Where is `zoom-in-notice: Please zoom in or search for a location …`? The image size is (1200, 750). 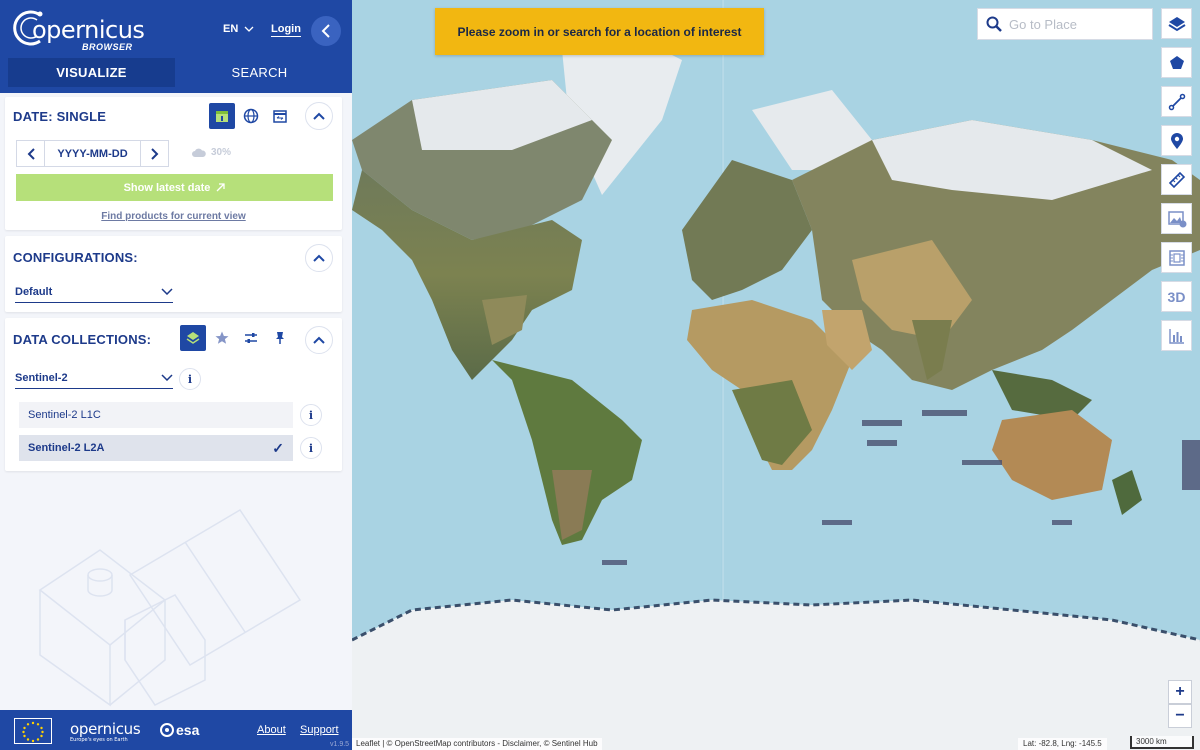
zoom-in-notice: Please zoom in or search for a location … is located at coordinates (599, 31).